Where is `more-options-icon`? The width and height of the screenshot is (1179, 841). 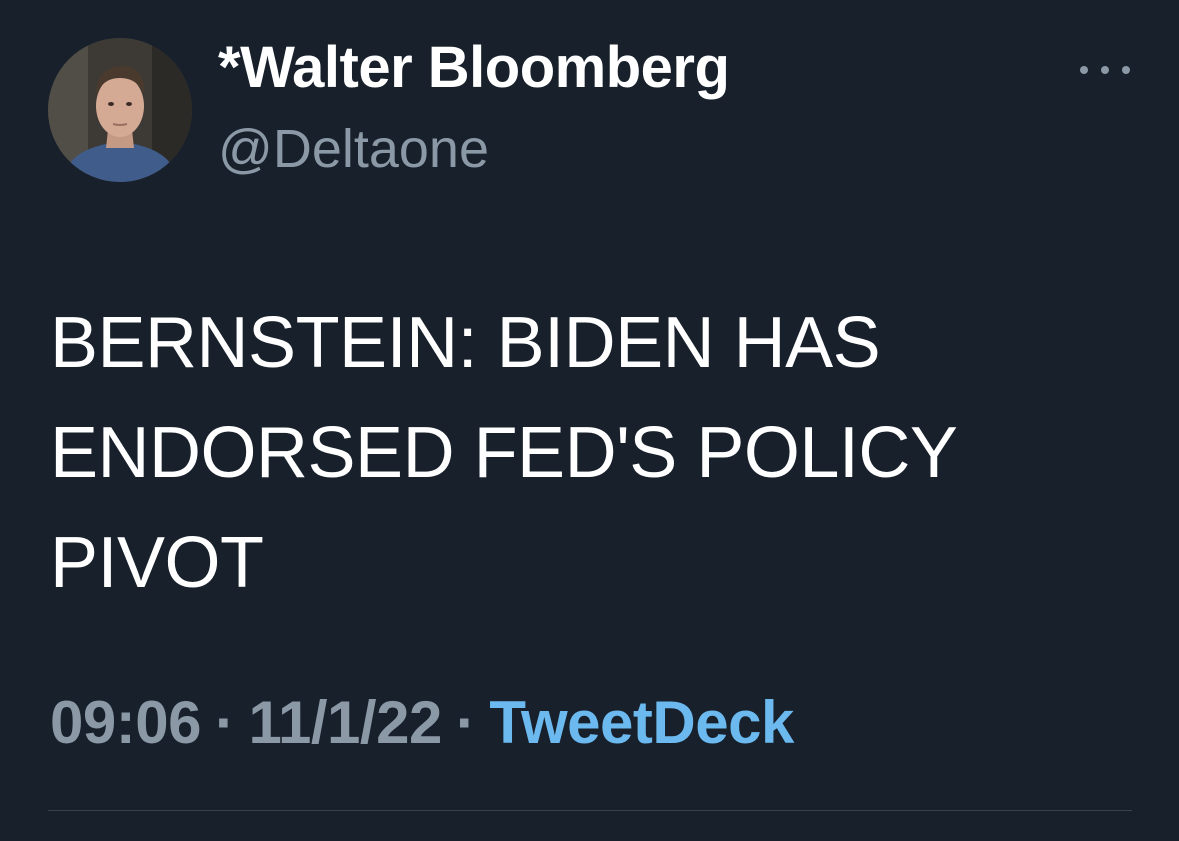 more-options-icon is located at coordinates (1105, 70).